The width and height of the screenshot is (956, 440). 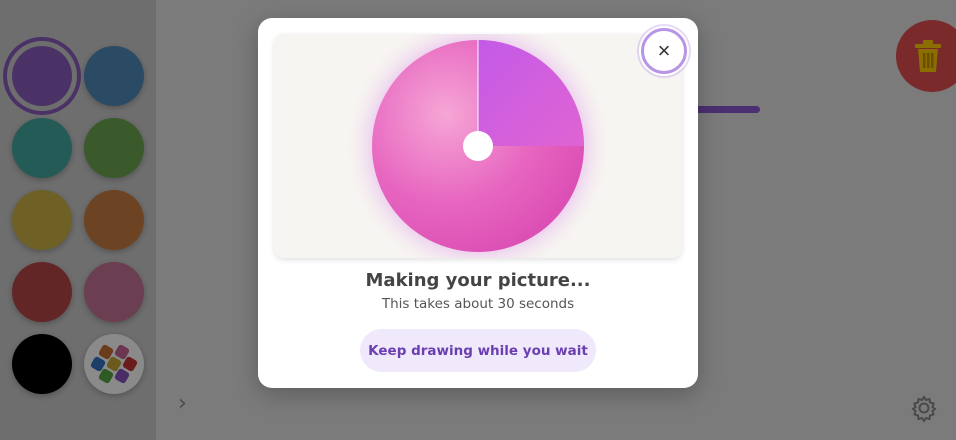 What do you see at coordinates (114, 148) in the screenshot?
I see `swatch-green` at bounding box center [114, 148].